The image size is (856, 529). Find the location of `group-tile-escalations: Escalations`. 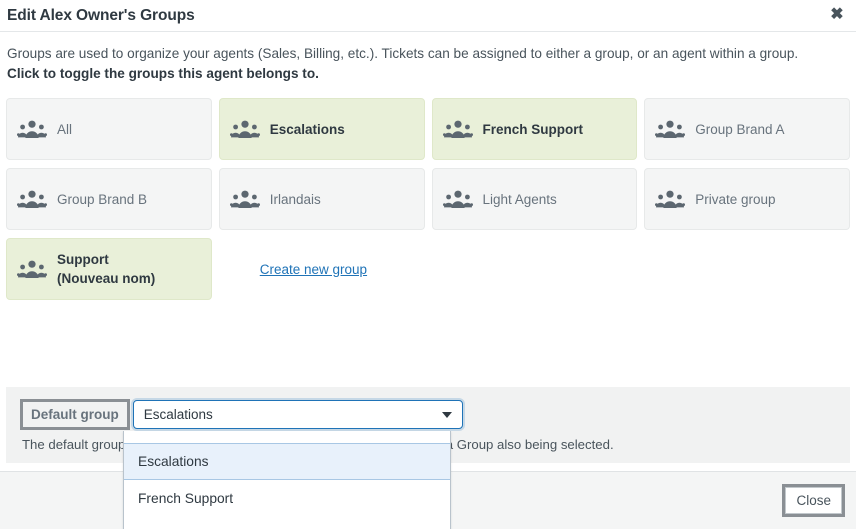

group-tile-escalations: Escalations is located at coordinates (321, 129).